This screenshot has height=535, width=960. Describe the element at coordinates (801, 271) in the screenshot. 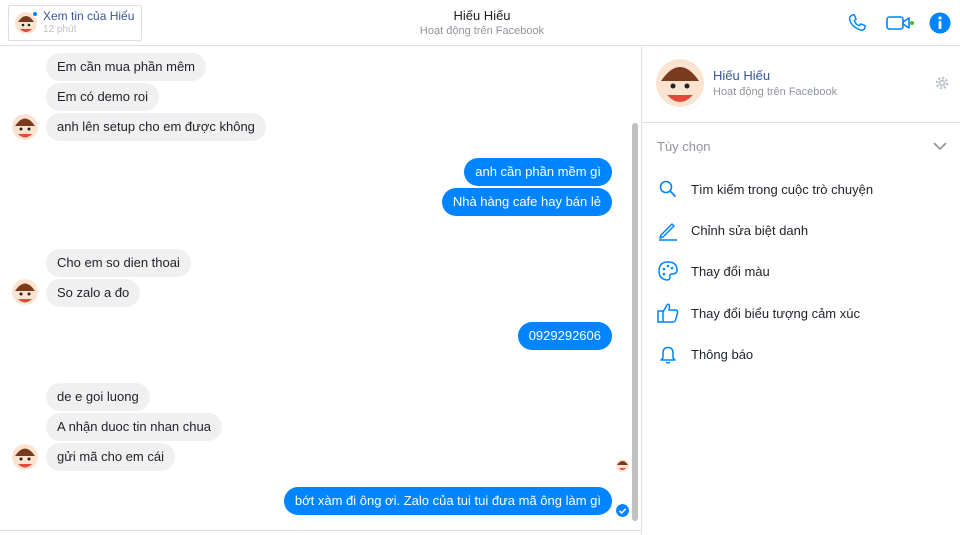

I see `option-color: Thay đổi màu` at that location.